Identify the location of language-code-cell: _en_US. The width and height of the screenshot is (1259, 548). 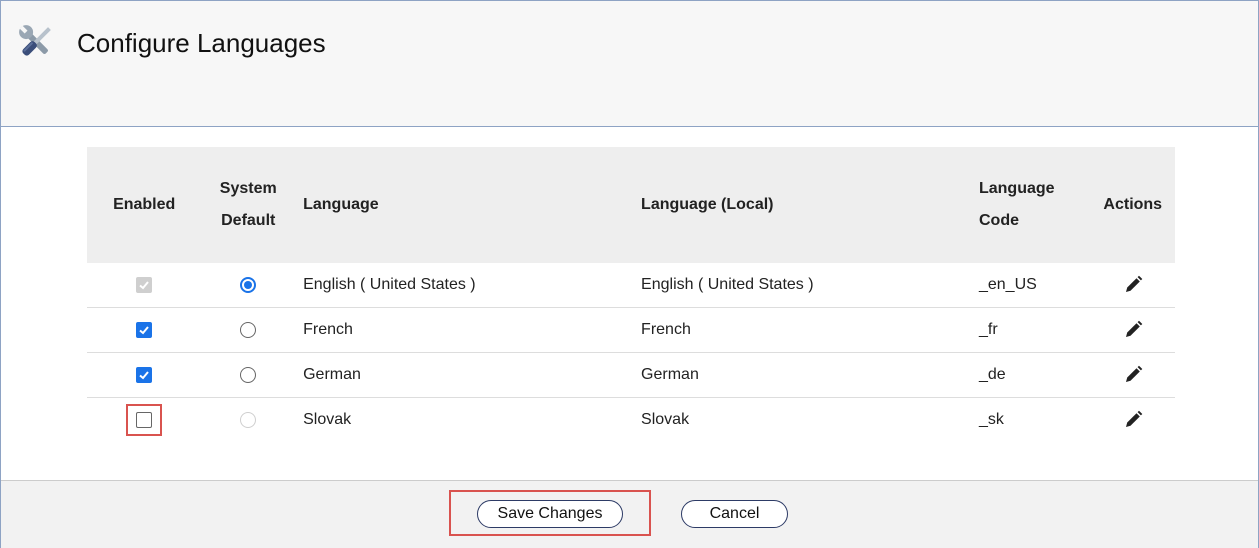
(1030, 285).